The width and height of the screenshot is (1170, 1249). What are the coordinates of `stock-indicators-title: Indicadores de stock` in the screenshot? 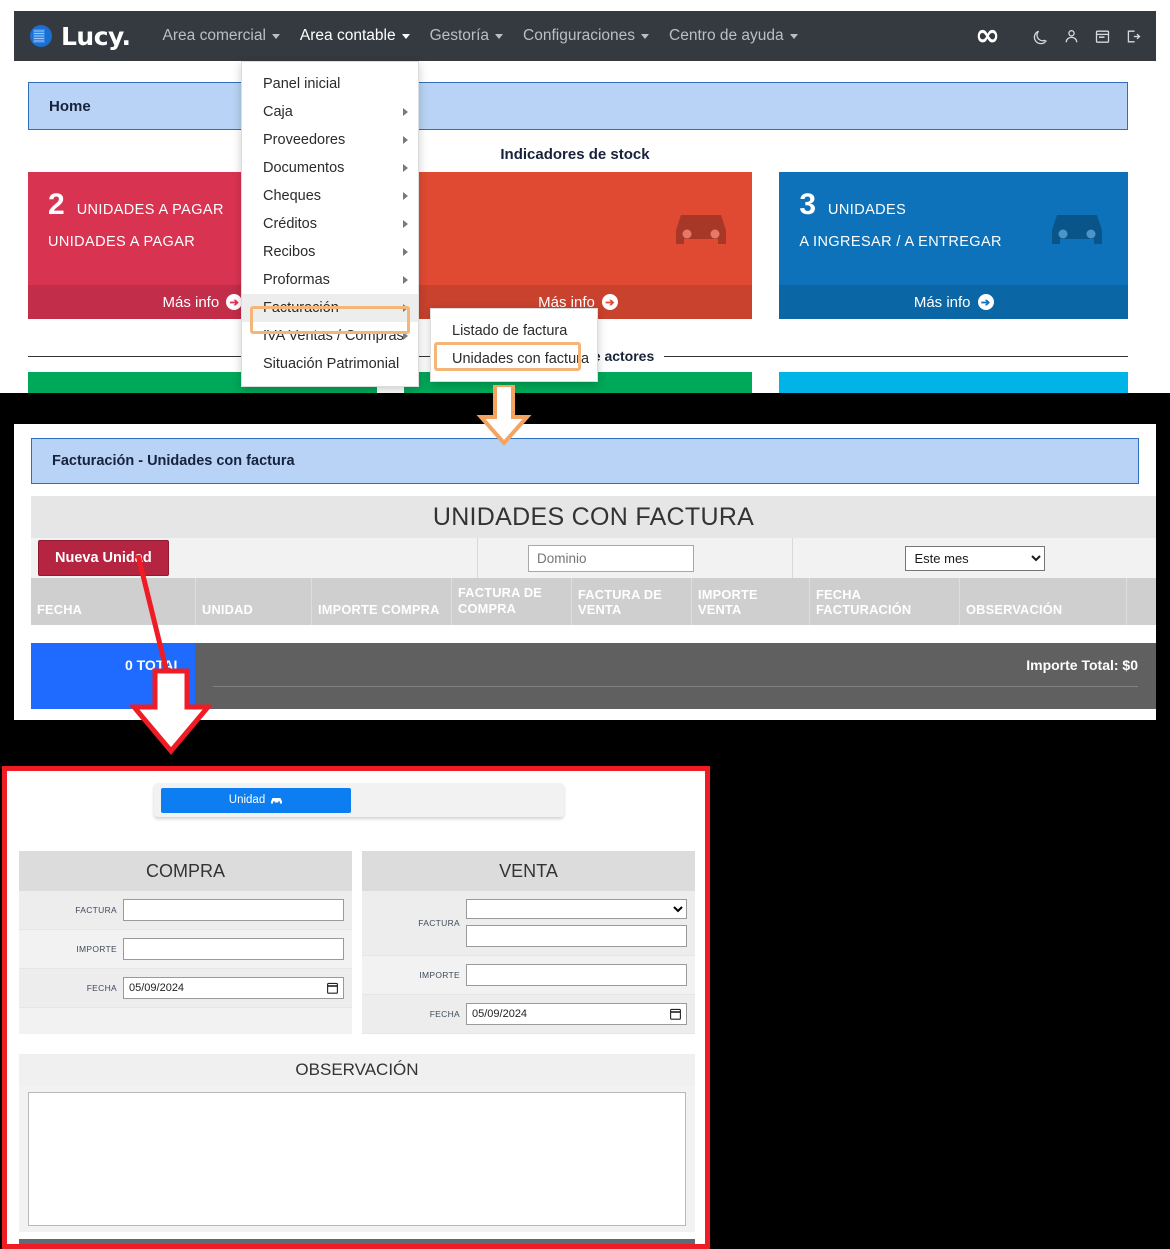 It's located at (575, 154).